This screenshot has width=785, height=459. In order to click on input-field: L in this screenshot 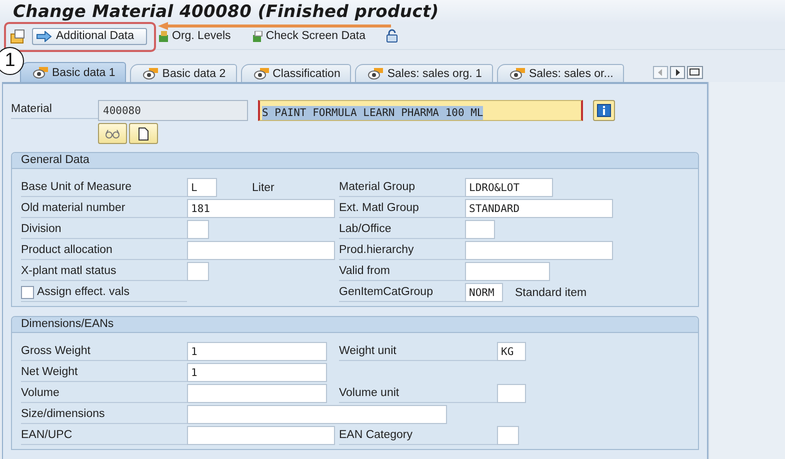, I will do `click(202, 187)`.